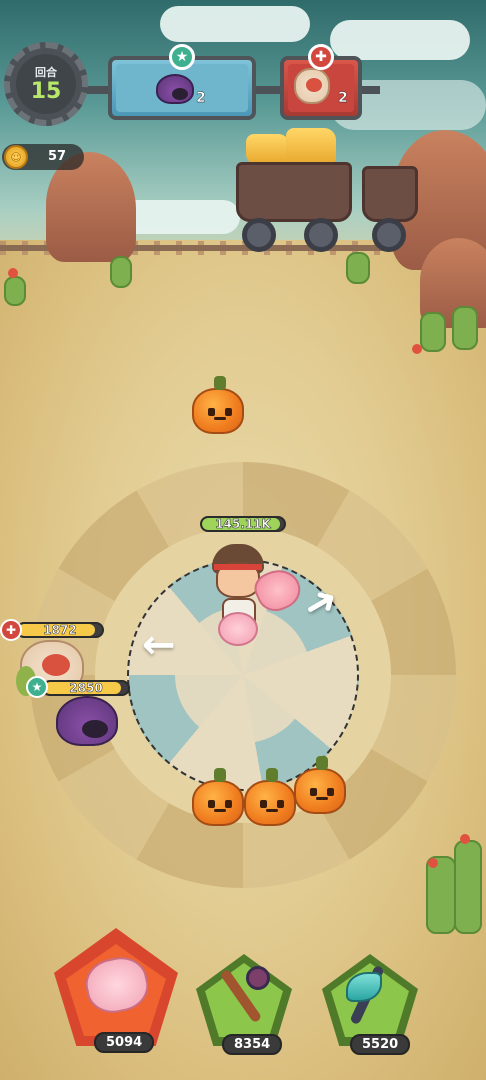 Image resolution: width=486 pixels, height=1080 pixels. What do you see at coordinates (201, 98) in the screenshot?
I see `ally-count: 2` at bounding box center [201, 98].